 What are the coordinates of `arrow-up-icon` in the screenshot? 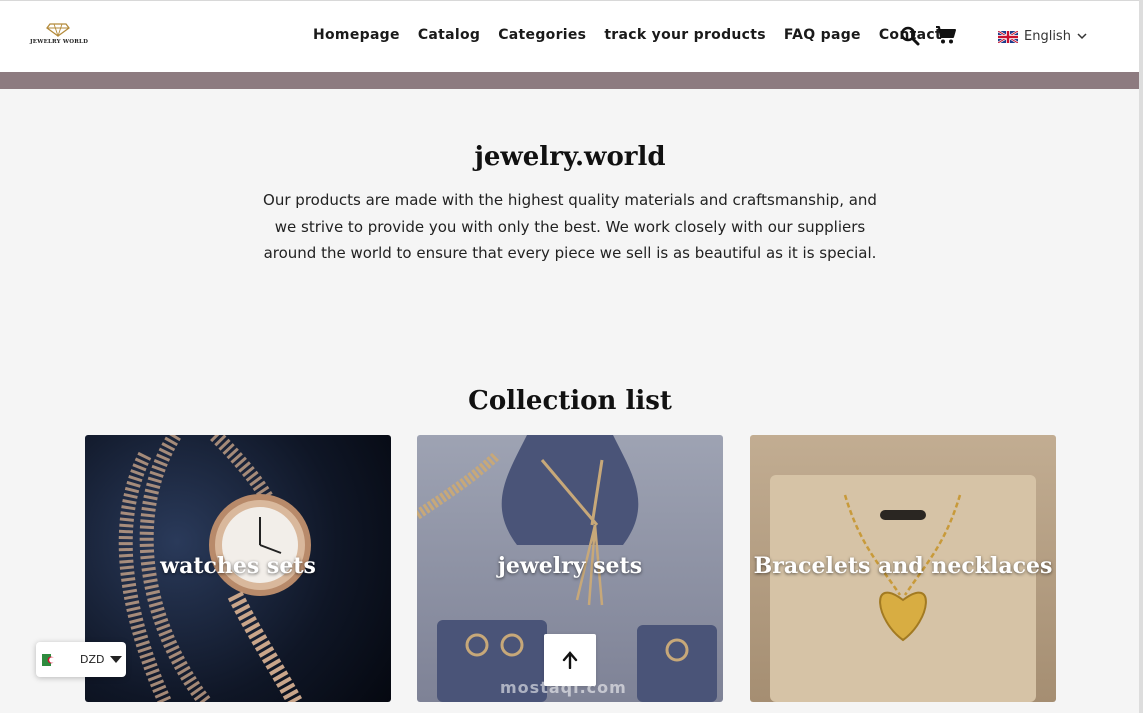 It's located at (570, 660).